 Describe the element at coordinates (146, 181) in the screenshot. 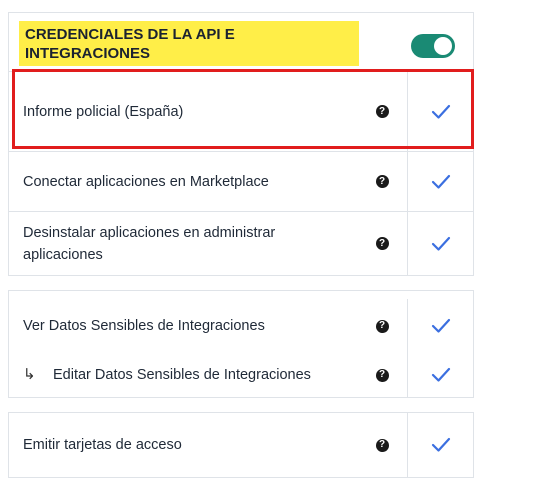

I see `permission-label: Conectar aplicaciones en Marketplace` at that location.